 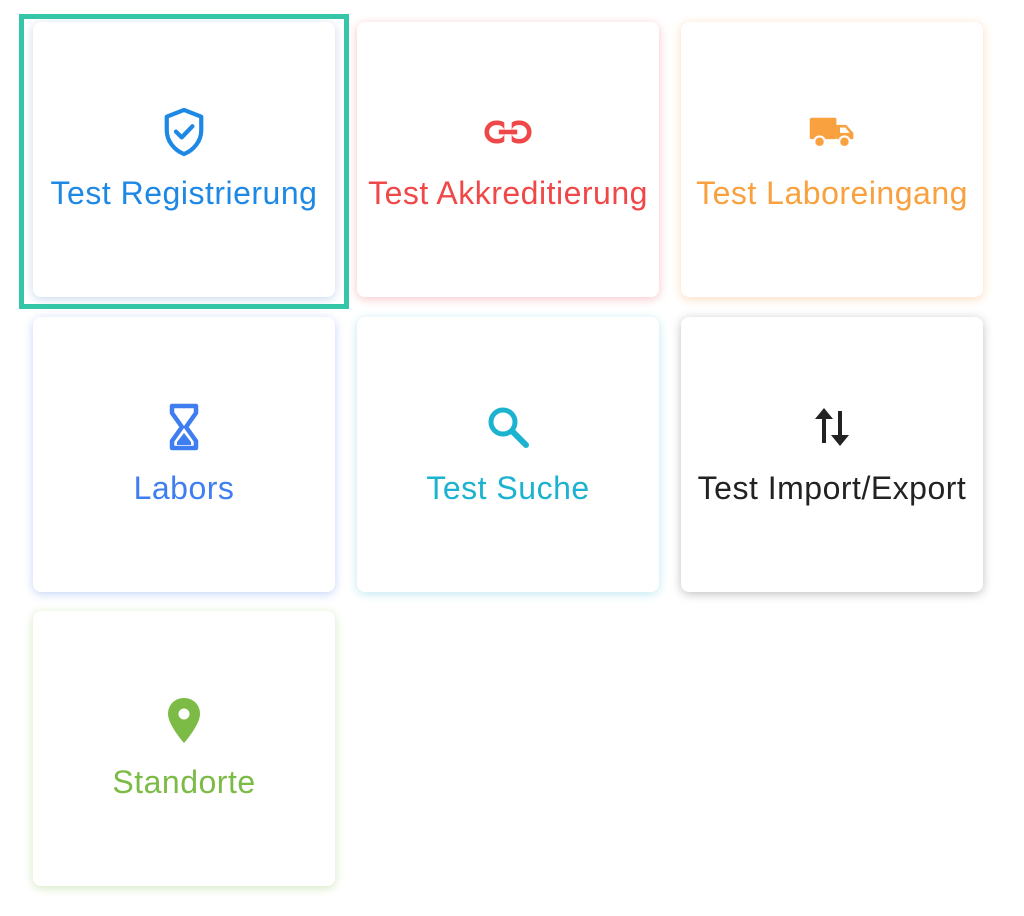 I want to click on tile-label: Test Laboreingang, so click(x=832, y=192).